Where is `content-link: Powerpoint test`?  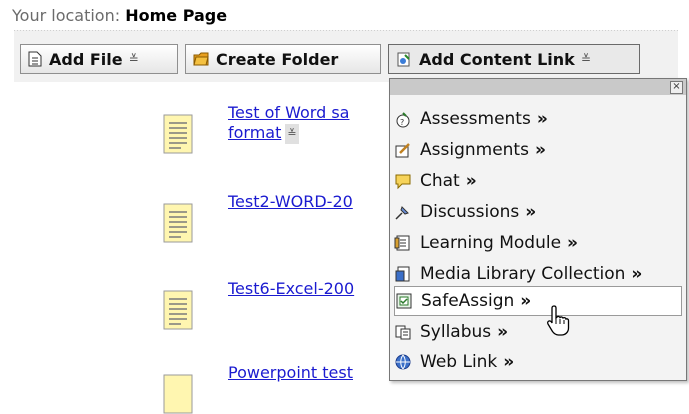 content-link: Powerpoint test is located at coordinates (290, 372).